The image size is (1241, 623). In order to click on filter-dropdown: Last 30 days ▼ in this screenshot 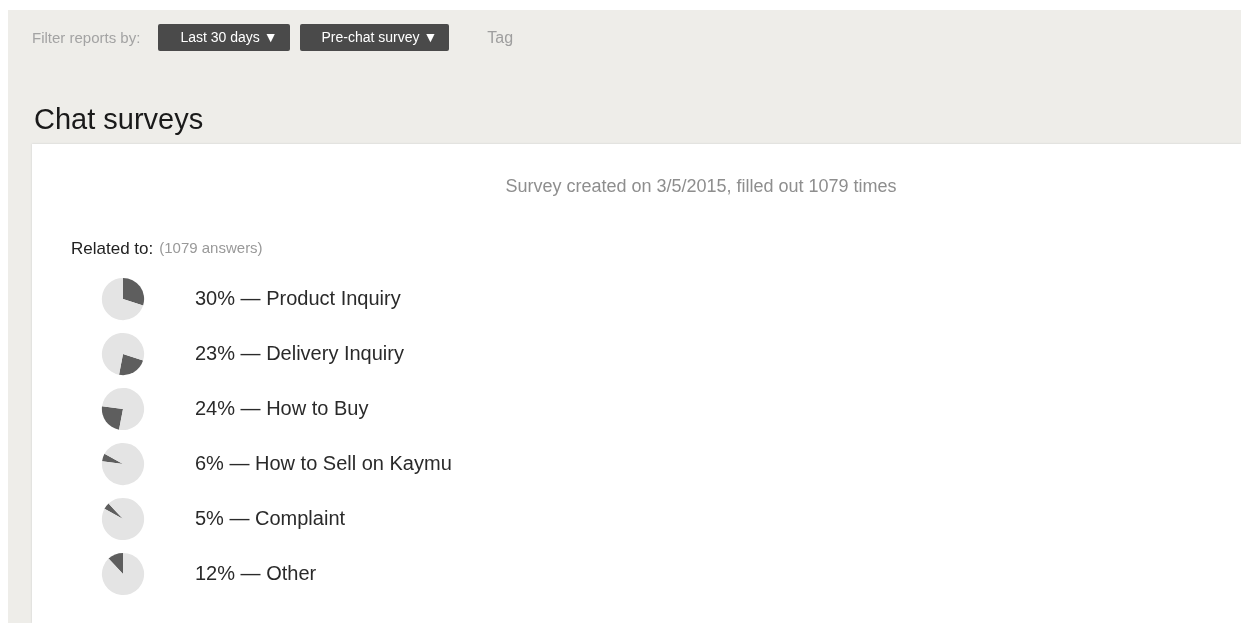, I will do `click(224, 37)`.